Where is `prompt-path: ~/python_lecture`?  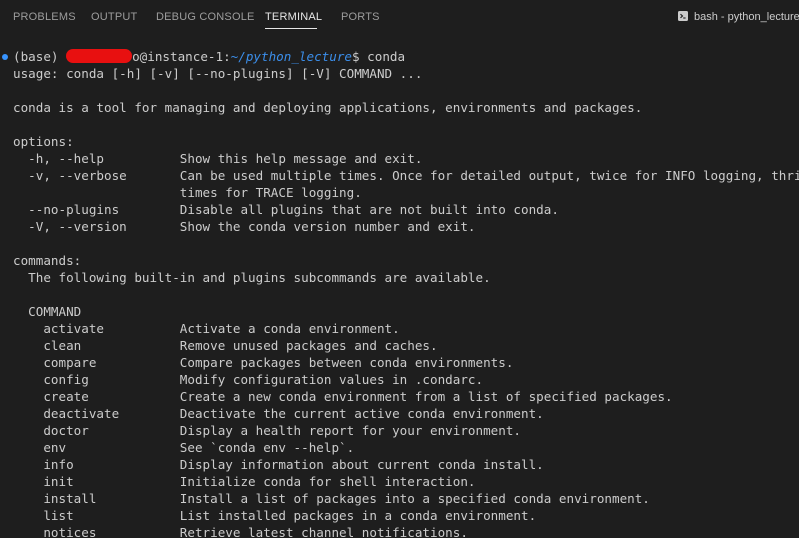
prompt-path: ~/python_lecture is located at coordinates (291, 56).